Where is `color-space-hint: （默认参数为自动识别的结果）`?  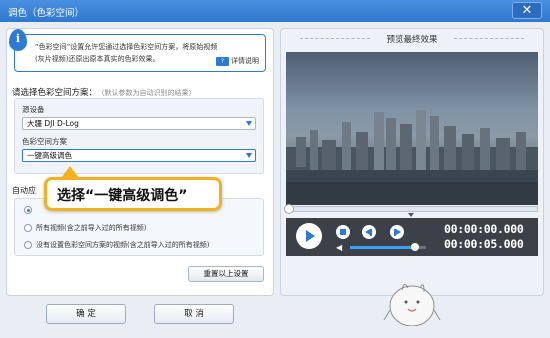
color-space-hint: （默认参数为自动识别的结果） is located at coordinates (148, 93).